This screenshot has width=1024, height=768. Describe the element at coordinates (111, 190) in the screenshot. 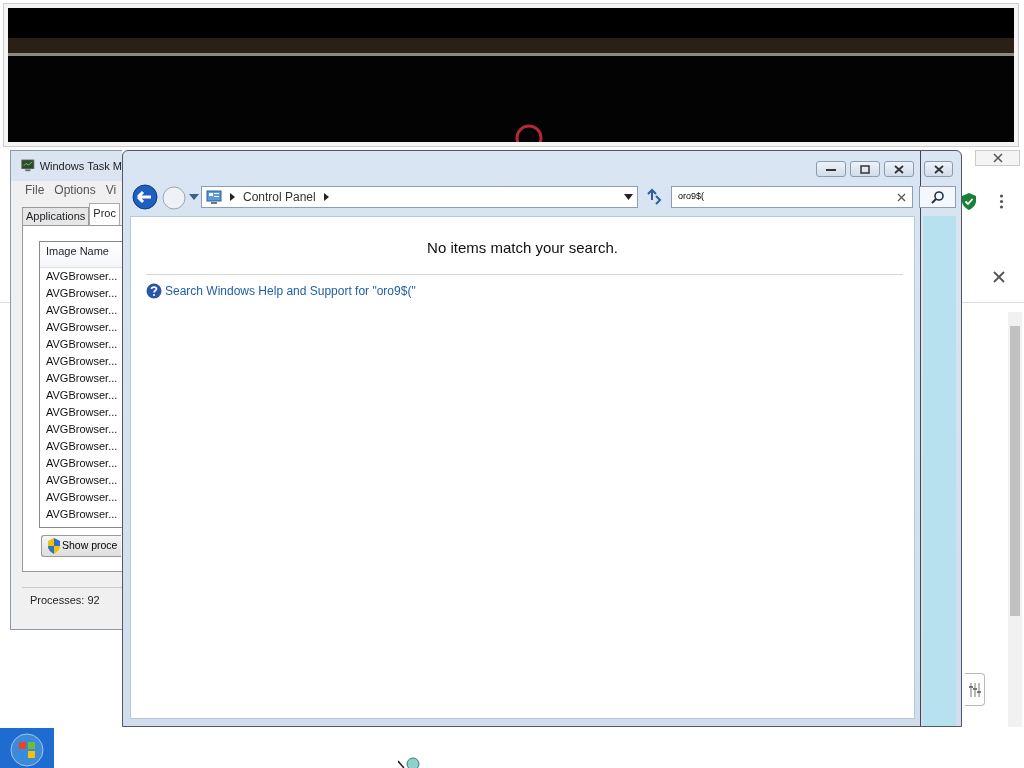

I see `menu-item: Vi` at that location.